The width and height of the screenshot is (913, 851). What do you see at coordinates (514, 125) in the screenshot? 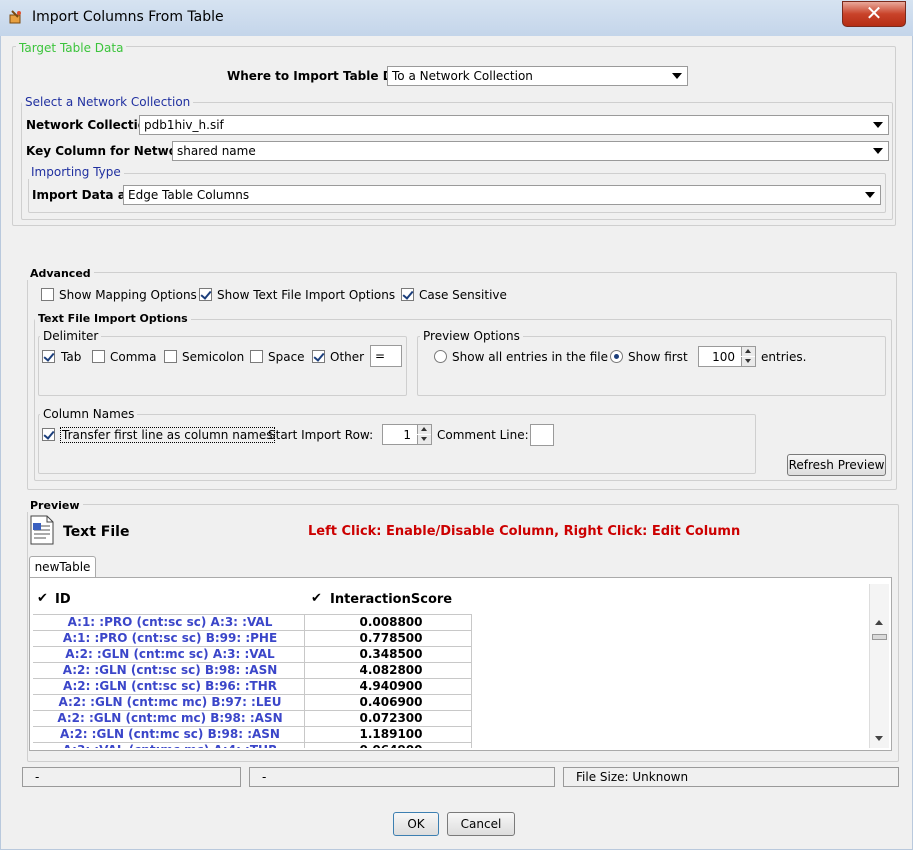
I see `collection-combo: pdb1hiv_h.sif` at bounding box center [514, 125].